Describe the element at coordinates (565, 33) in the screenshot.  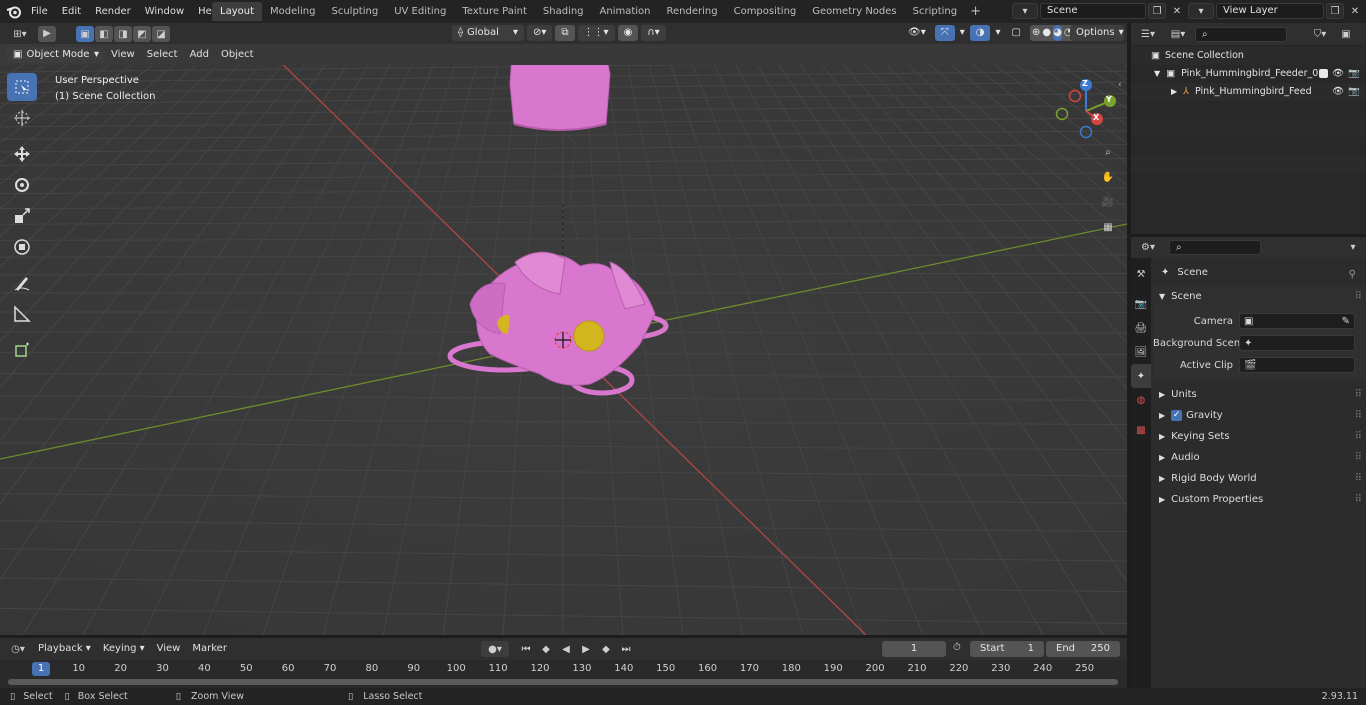
I see `snap-icon: ⧉` at that location.